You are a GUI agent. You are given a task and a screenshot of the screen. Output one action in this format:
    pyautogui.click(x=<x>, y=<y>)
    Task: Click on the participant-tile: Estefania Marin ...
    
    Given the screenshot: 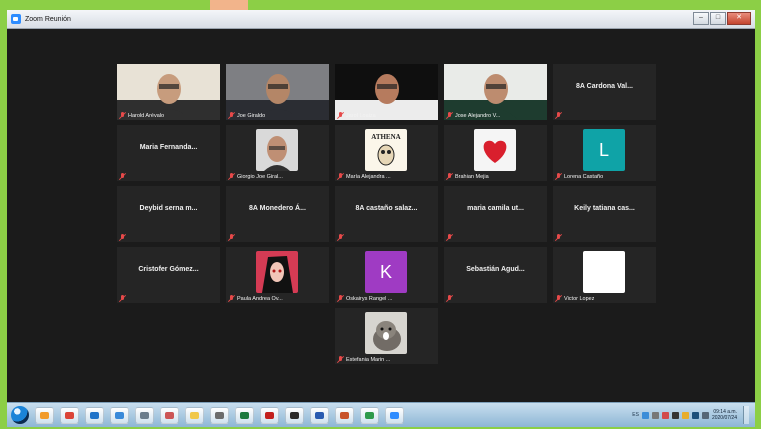 What is the action you would take?
    pyautogui.click(x=386, y=336)
    